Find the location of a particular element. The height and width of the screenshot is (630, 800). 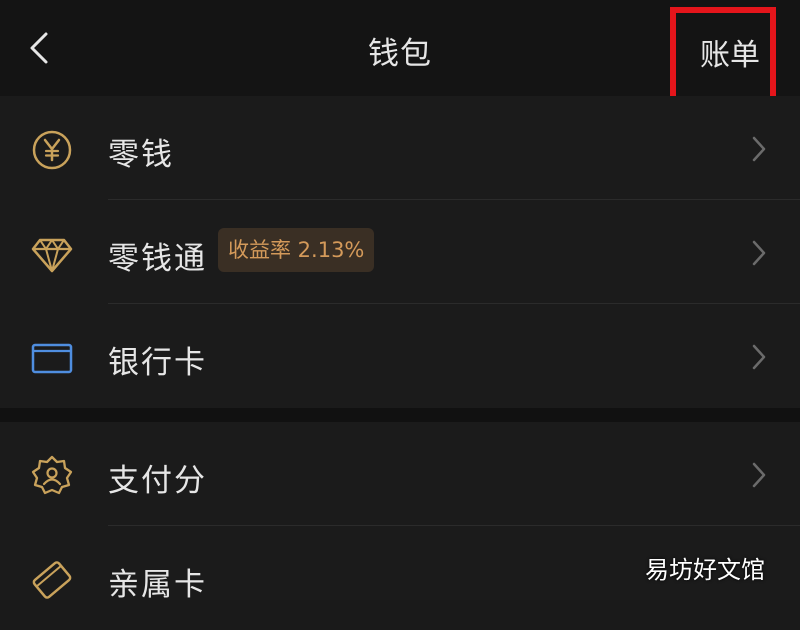

bank-card-icon is located at coordinates (52, 358).